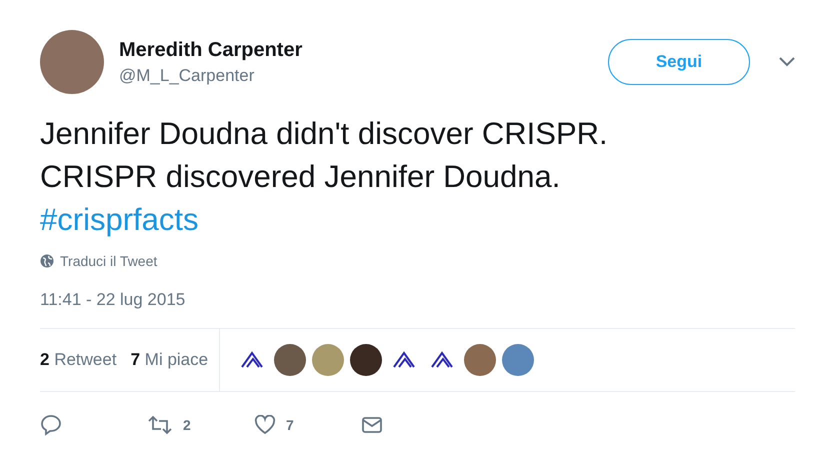  What do you see at coordinates (160, 425) in the screenshot?
I see `retweet-icon` at bounding box center [160, 425].